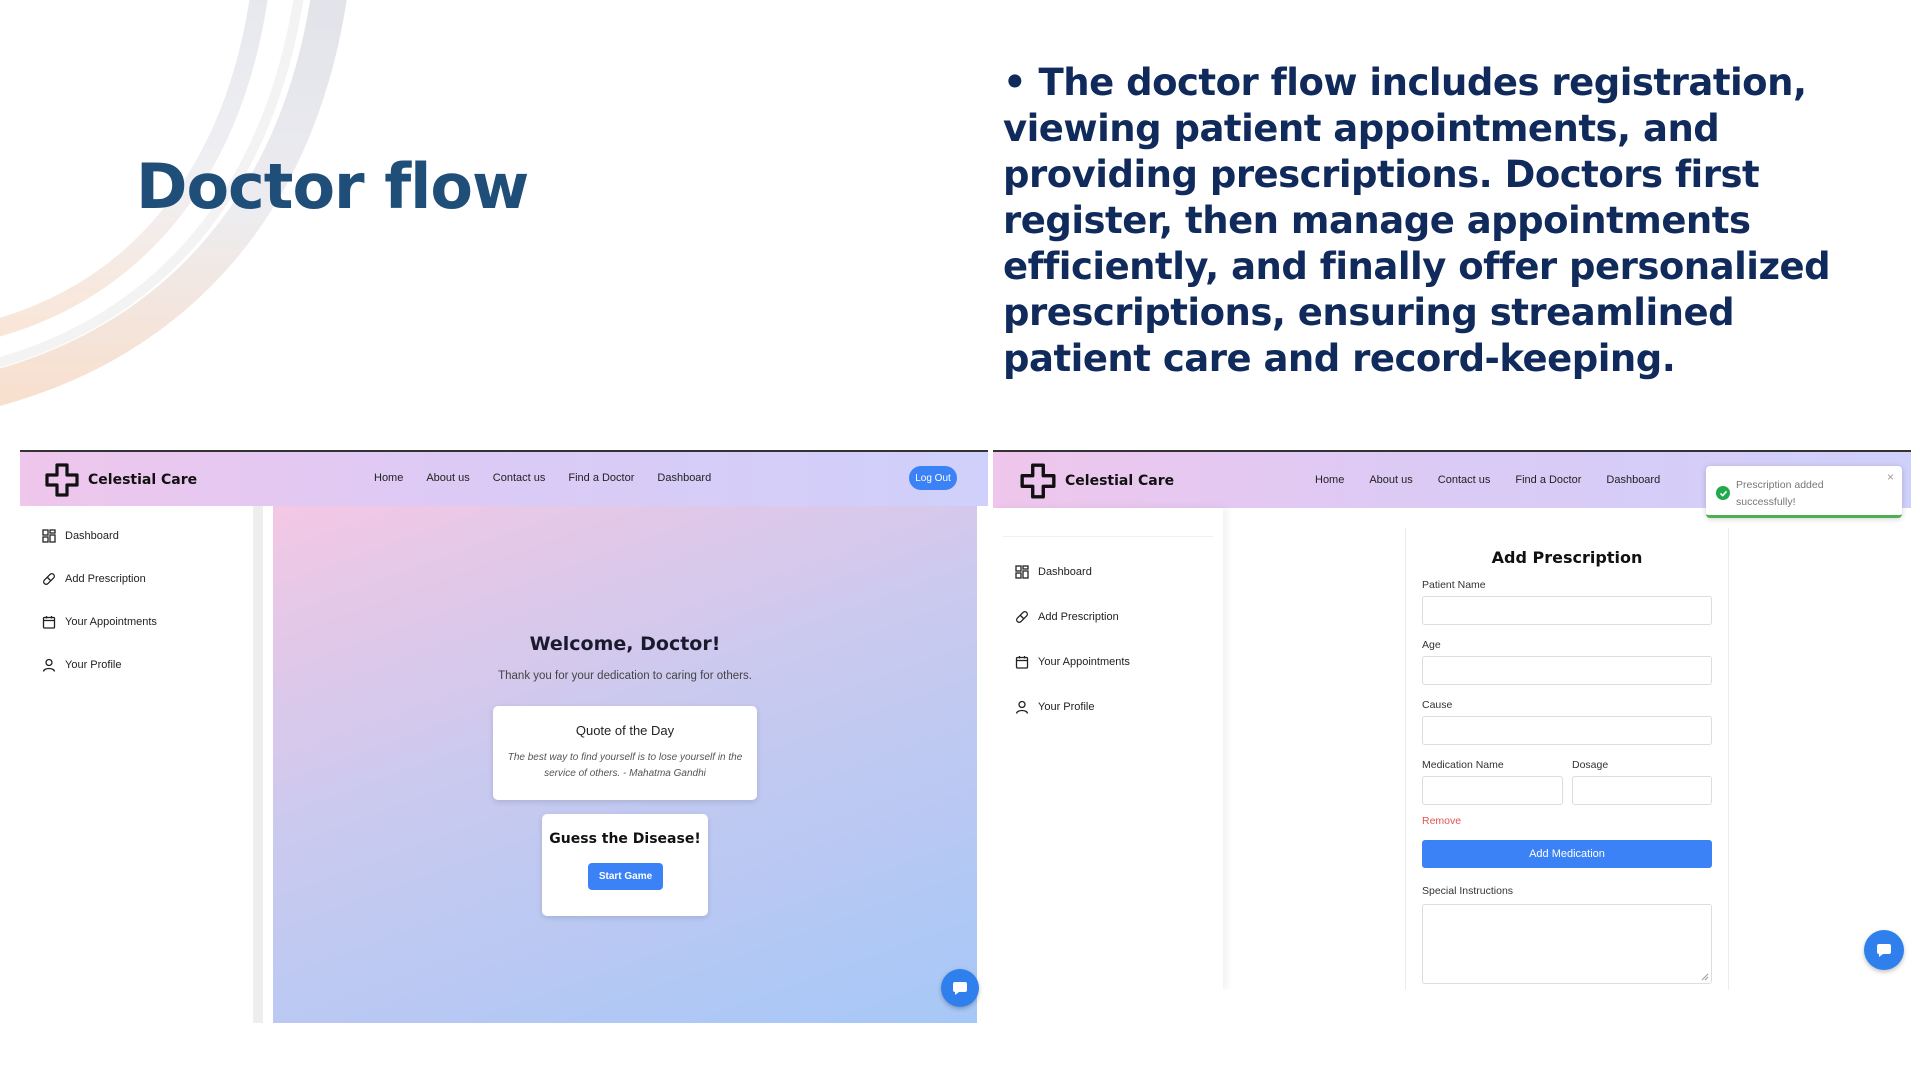 The image size is (1920, 1080). I want to click on close-icon: ×, so click(1890, 477).